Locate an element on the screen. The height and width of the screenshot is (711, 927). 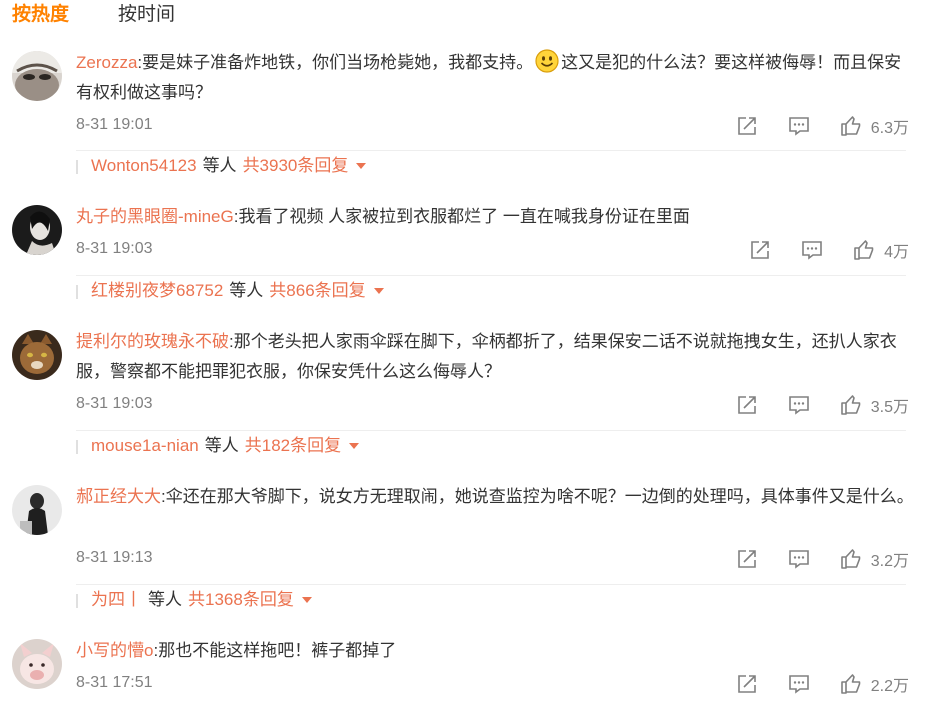
comment-time: 8-31 17:51 is located at coordinates (114, 682).